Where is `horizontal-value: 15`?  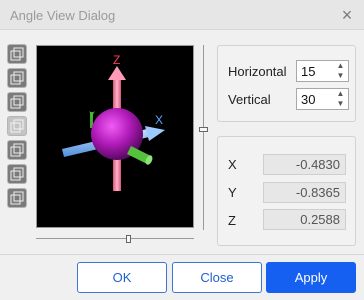
horizontal-value: 15 is located at coordinates (308, 71).